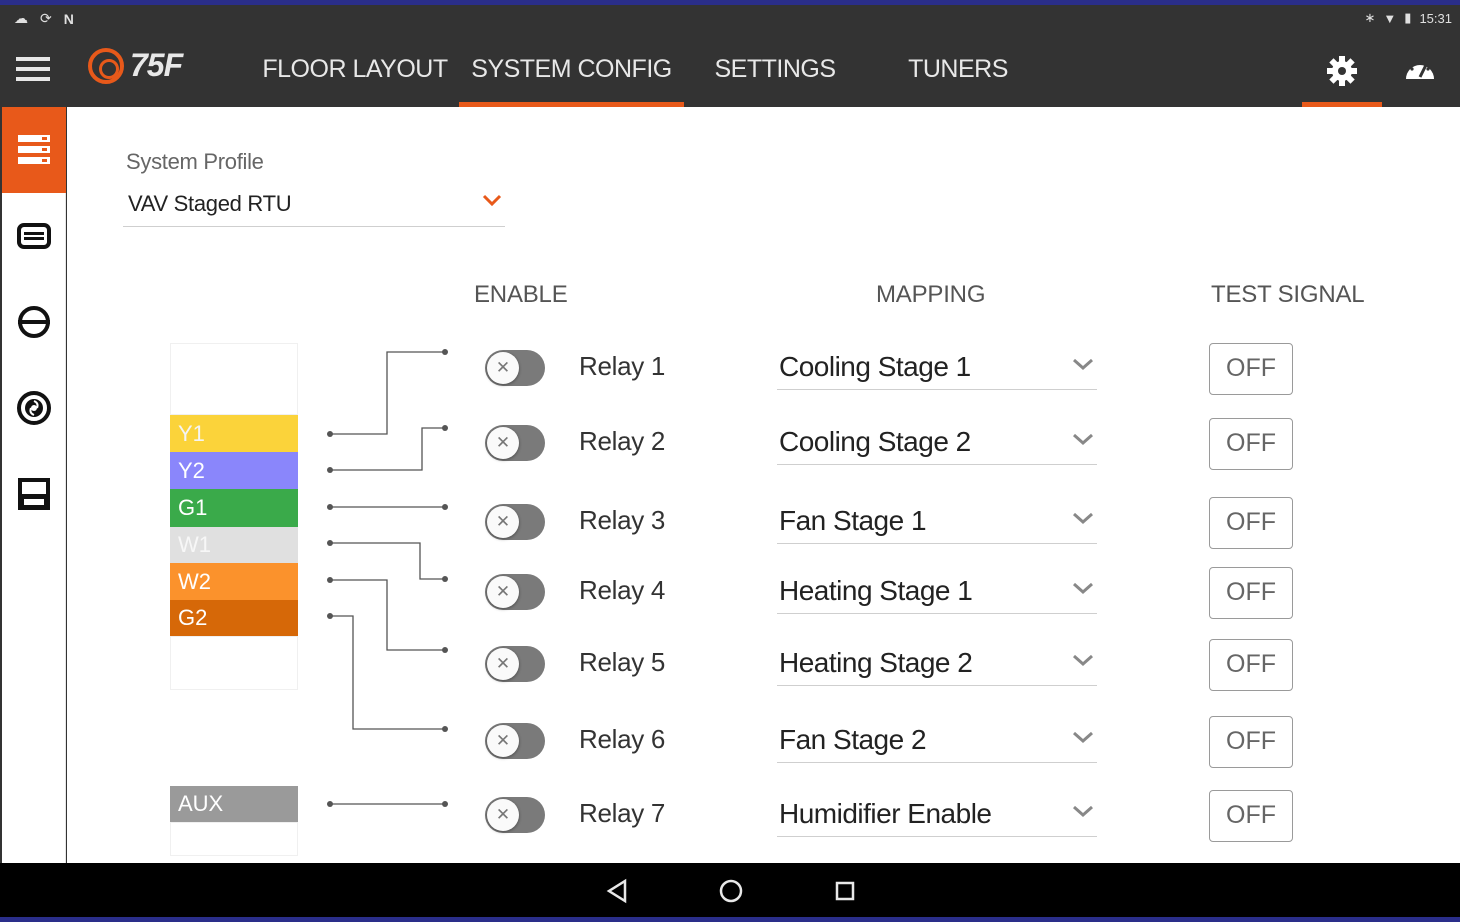 The height and width of the screenshot is (922, 1460). What do you see at coordinates (622, 662) in the screenshot?
I see `relay-5-label: Relay 5` at bounding box center [622, 662].